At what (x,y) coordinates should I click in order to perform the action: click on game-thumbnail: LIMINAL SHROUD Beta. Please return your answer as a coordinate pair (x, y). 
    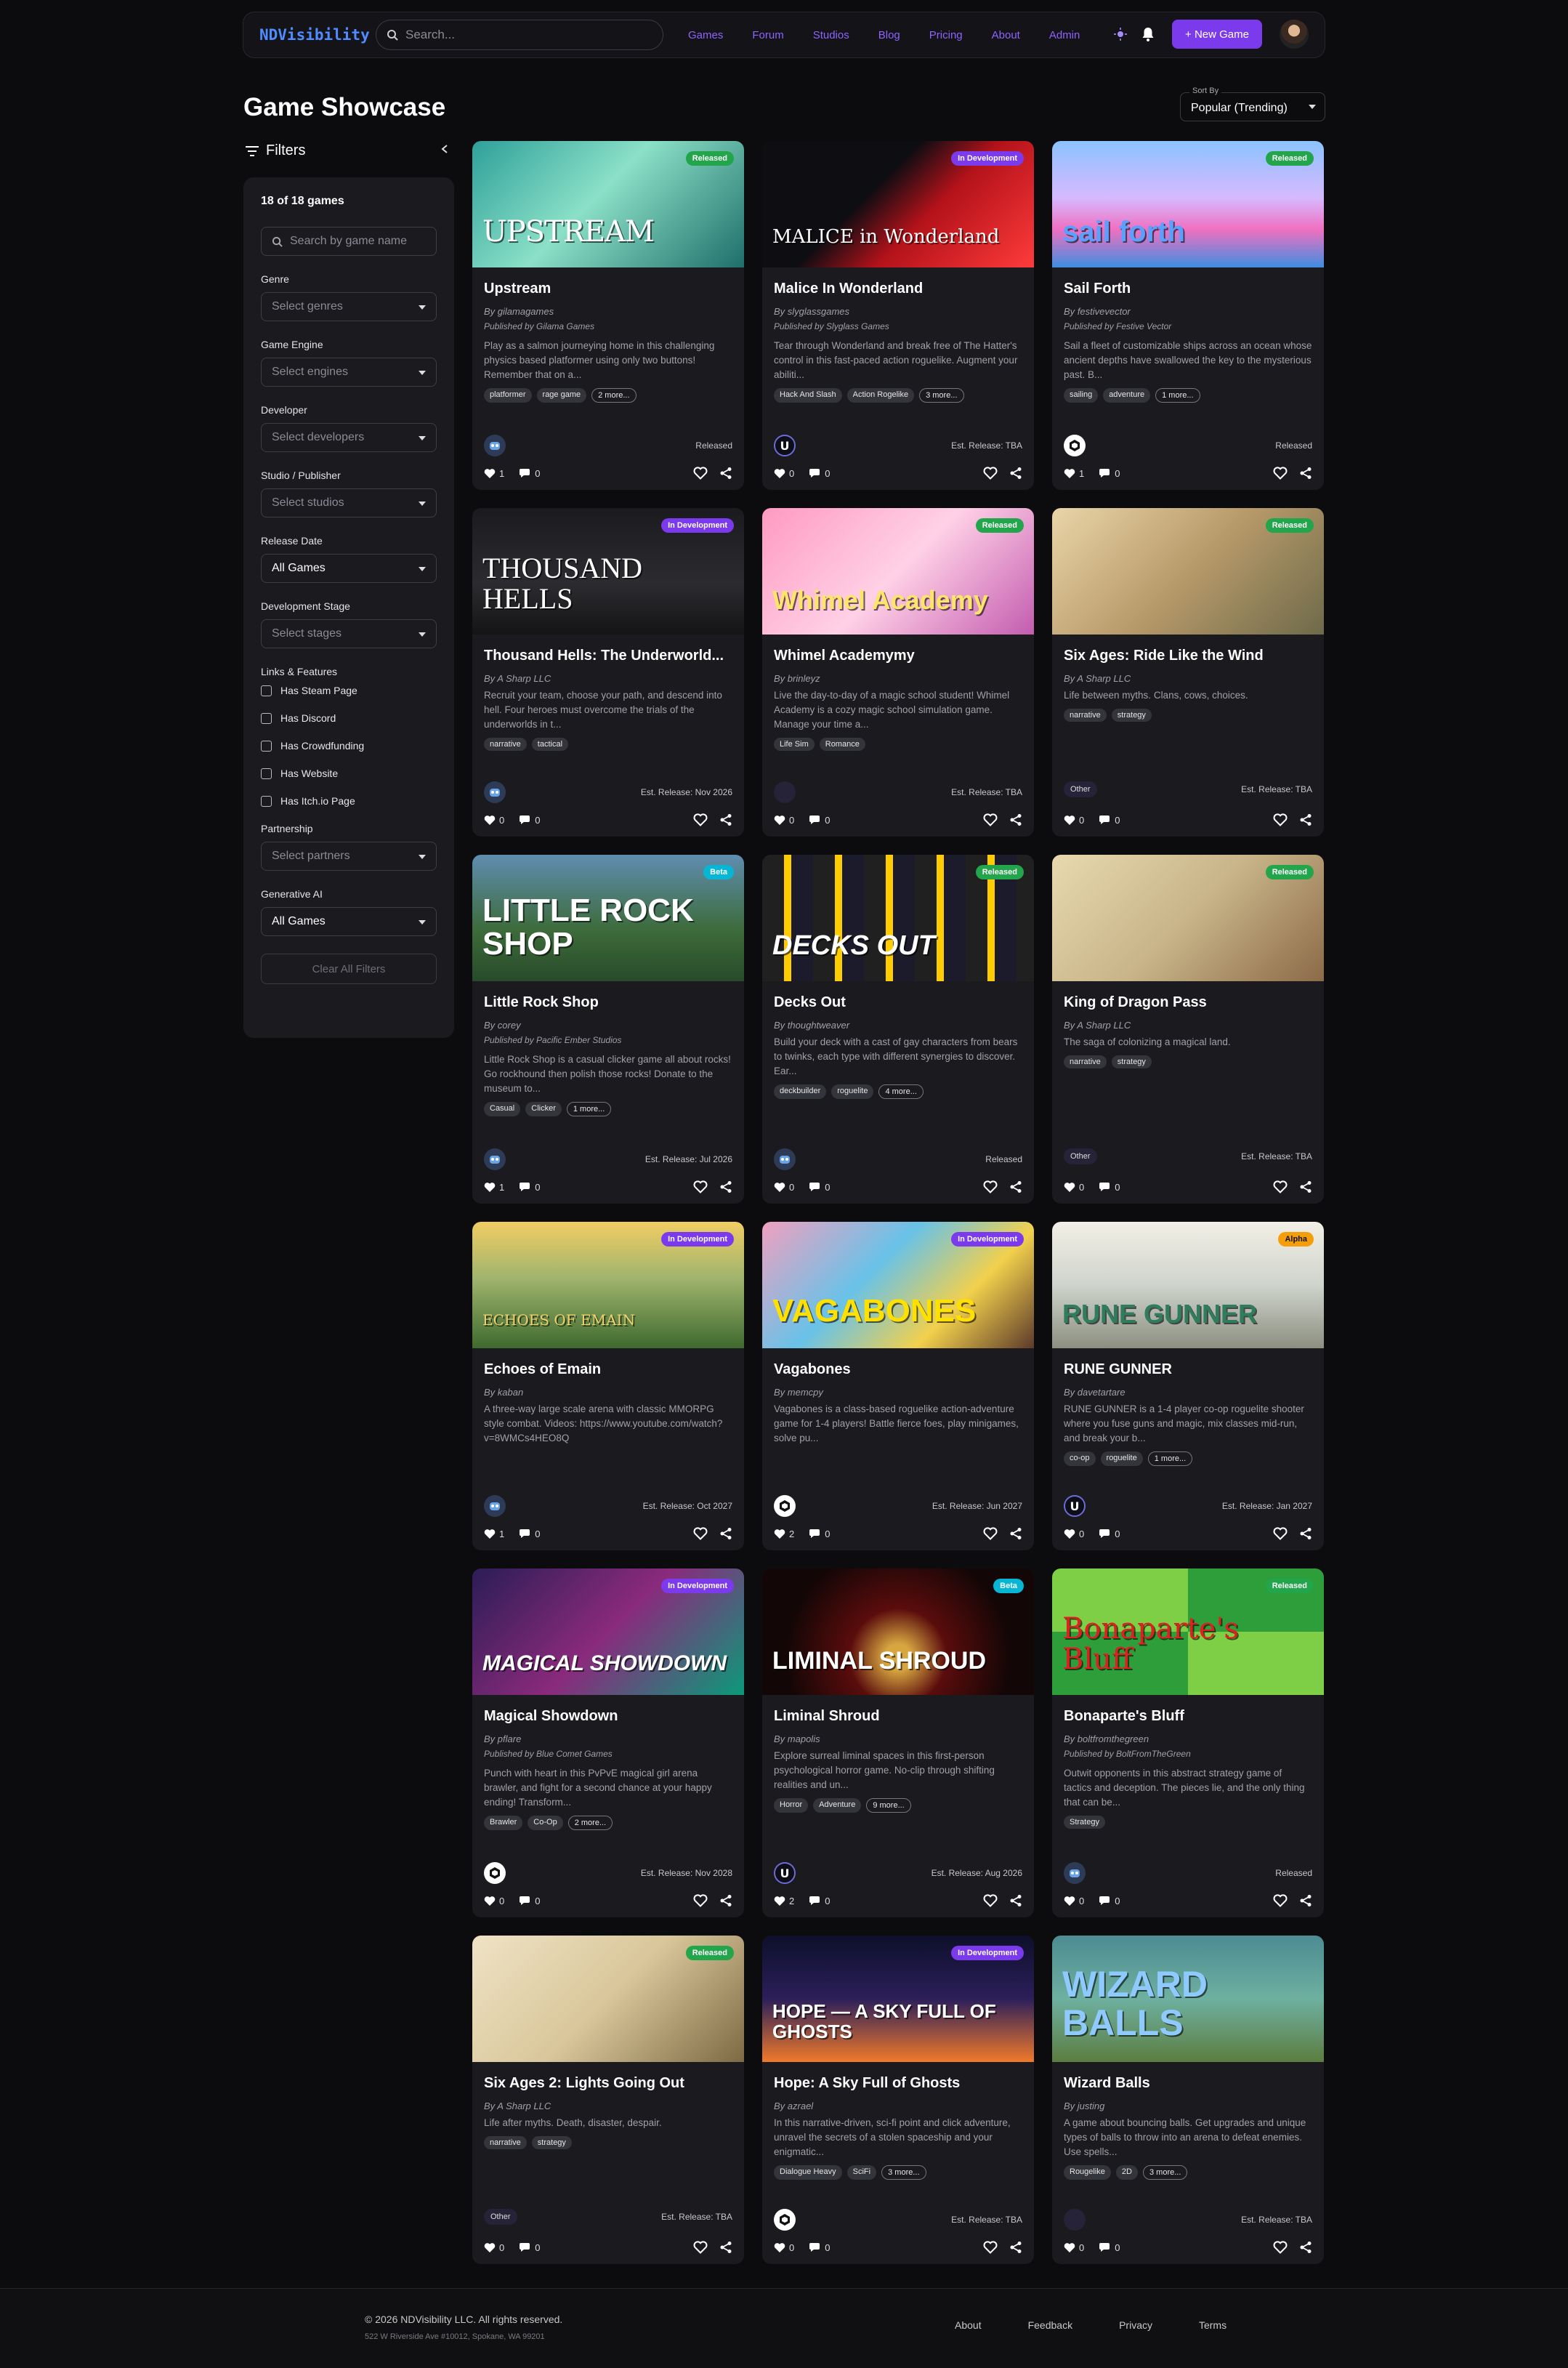
    Looking at the image, I should click on (898, 1631).